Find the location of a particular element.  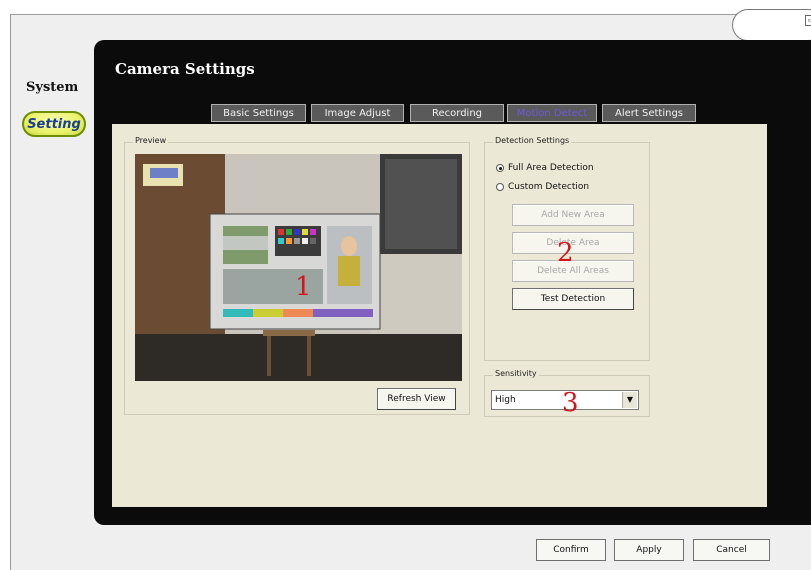

radio-unchecked-icon is located at coordinates (500, 187).